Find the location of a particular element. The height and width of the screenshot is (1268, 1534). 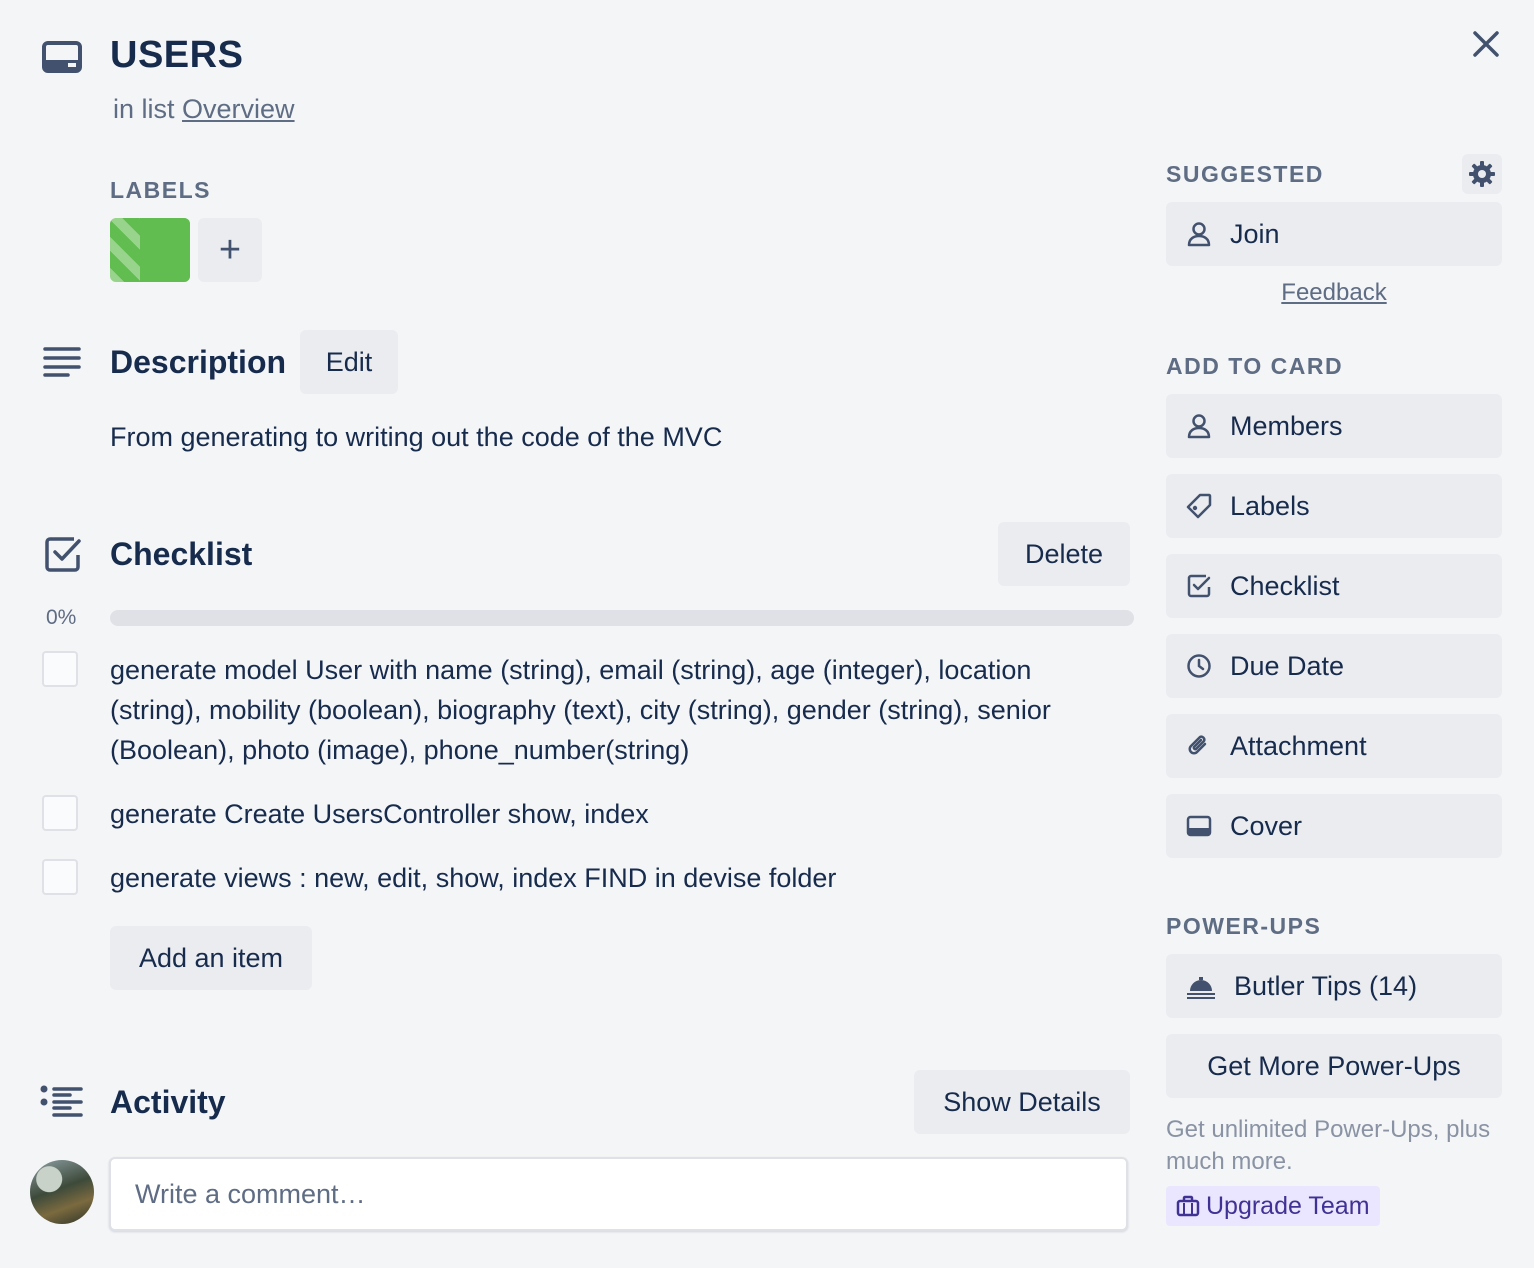

checklist-title: Checklist is located at coordinates (181, 554).